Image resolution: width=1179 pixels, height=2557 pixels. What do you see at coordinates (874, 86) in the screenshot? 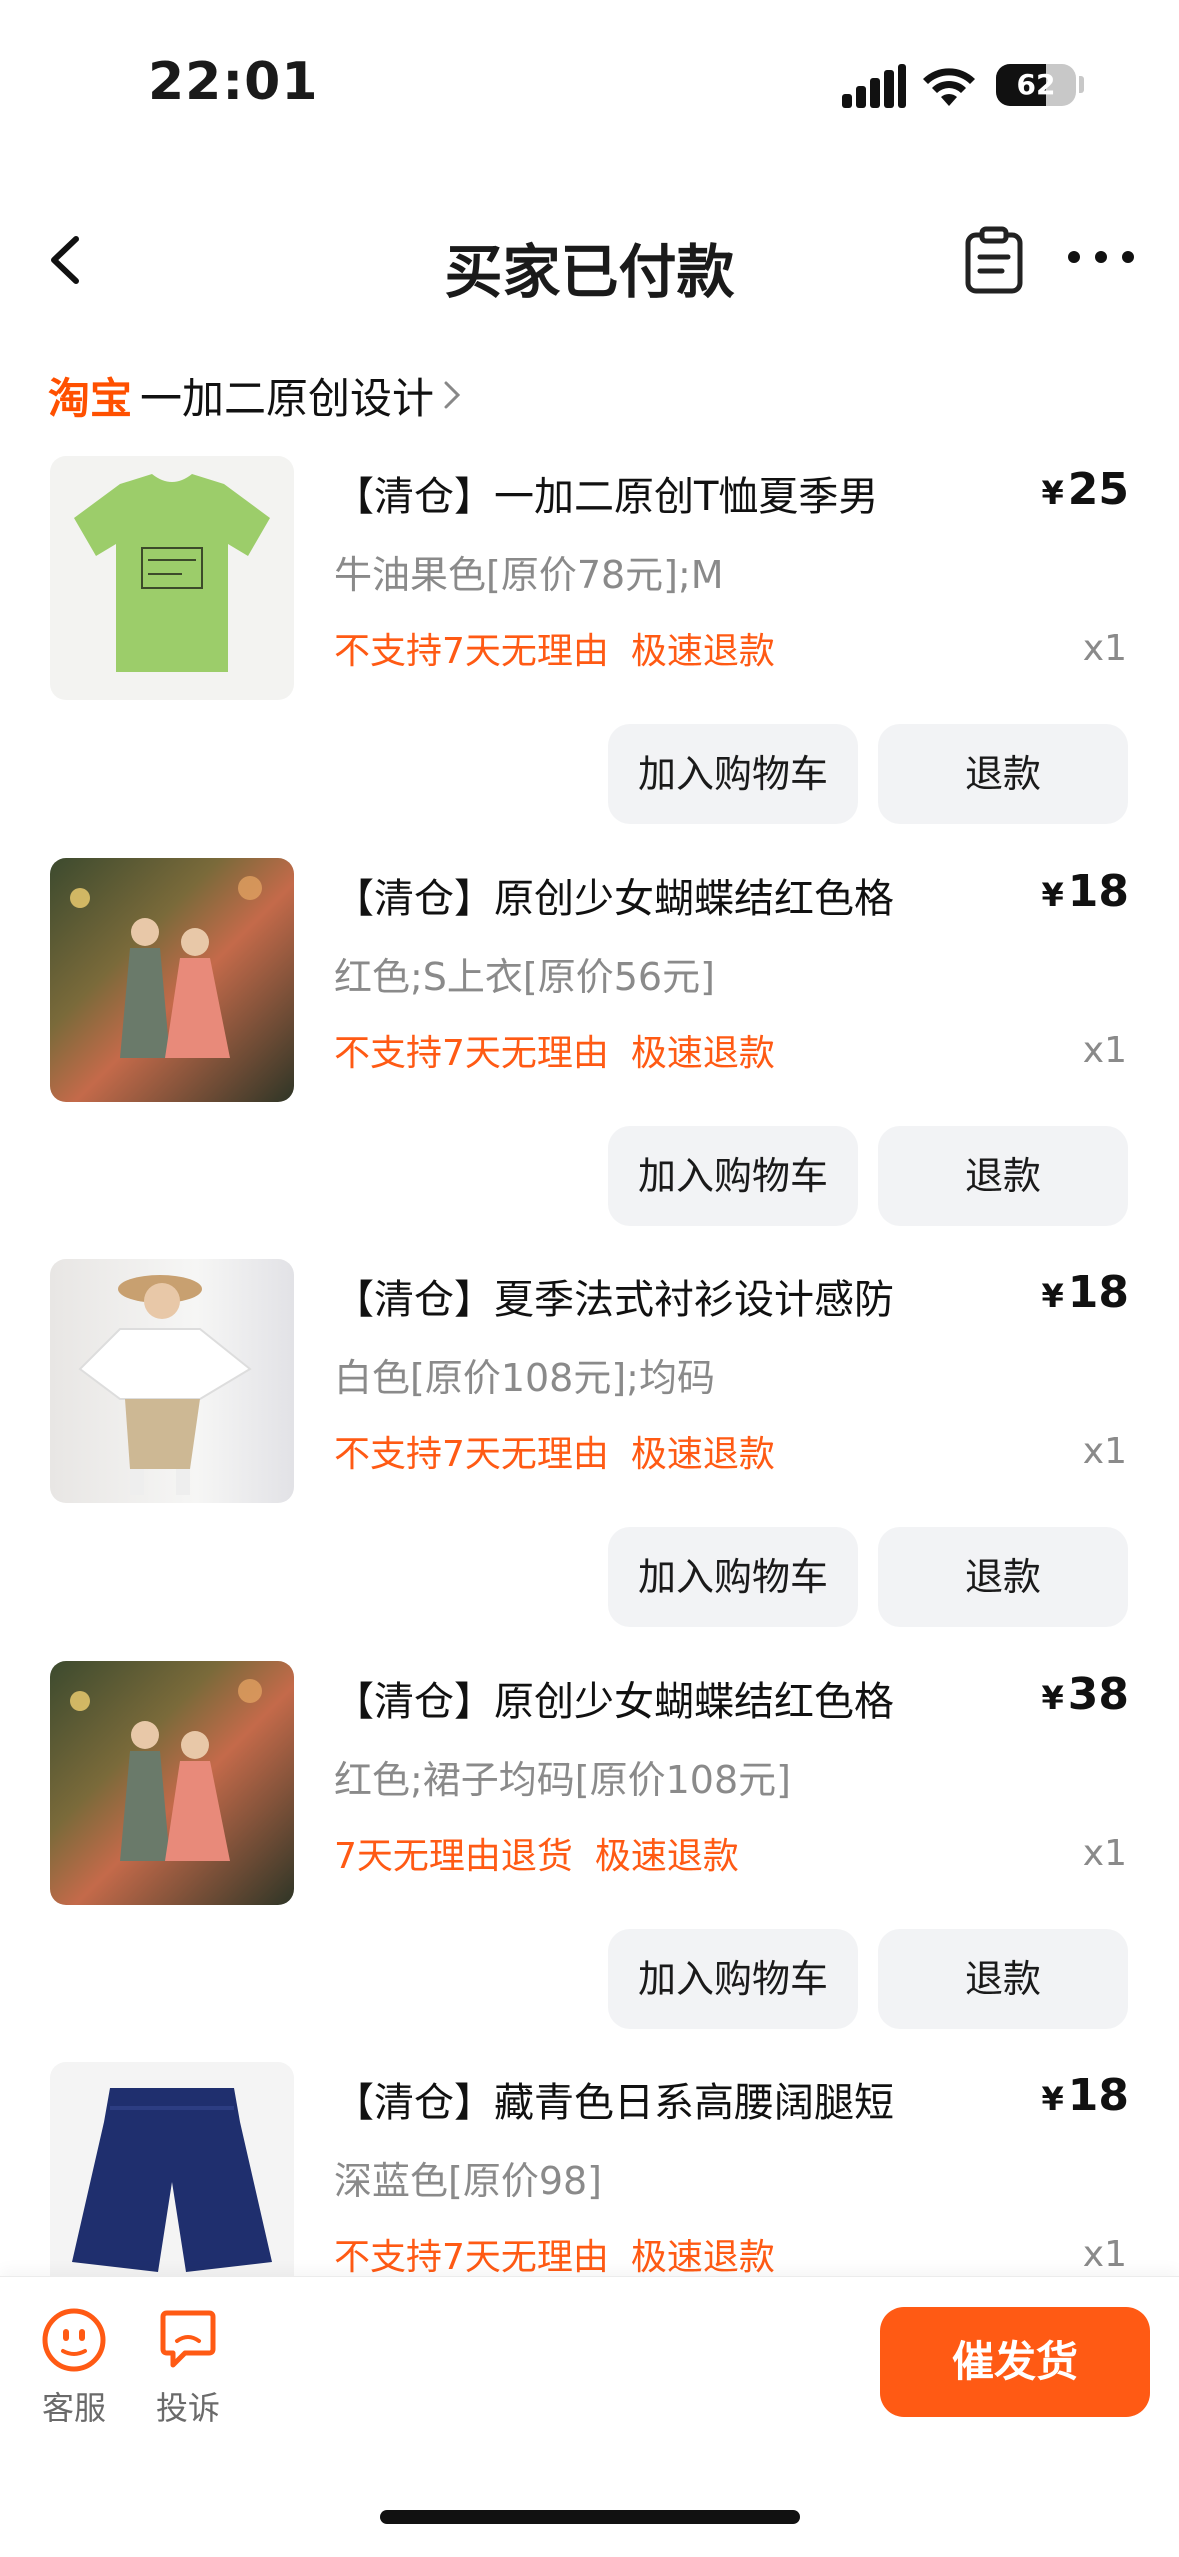
I see `signal-icon` at bounding box center [874, 86].